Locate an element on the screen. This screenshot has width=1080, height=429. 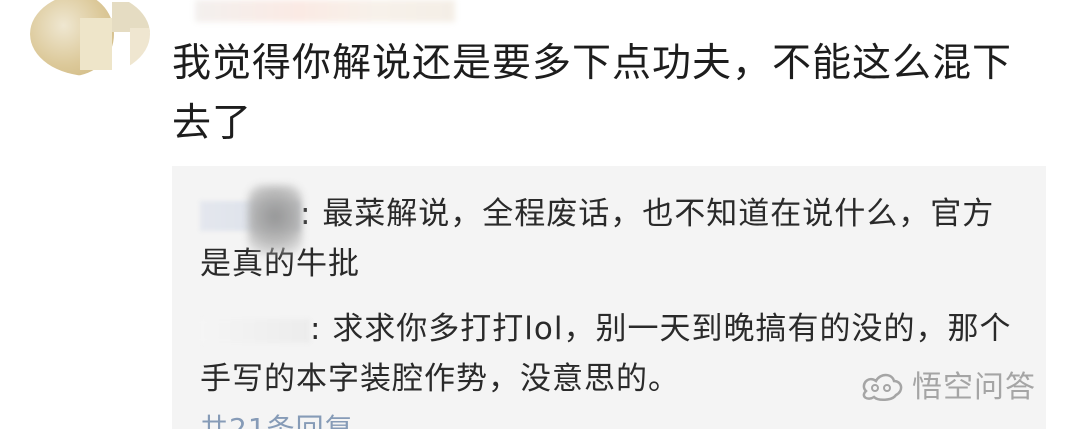
obscured-header is located at coordinates (325, 11).